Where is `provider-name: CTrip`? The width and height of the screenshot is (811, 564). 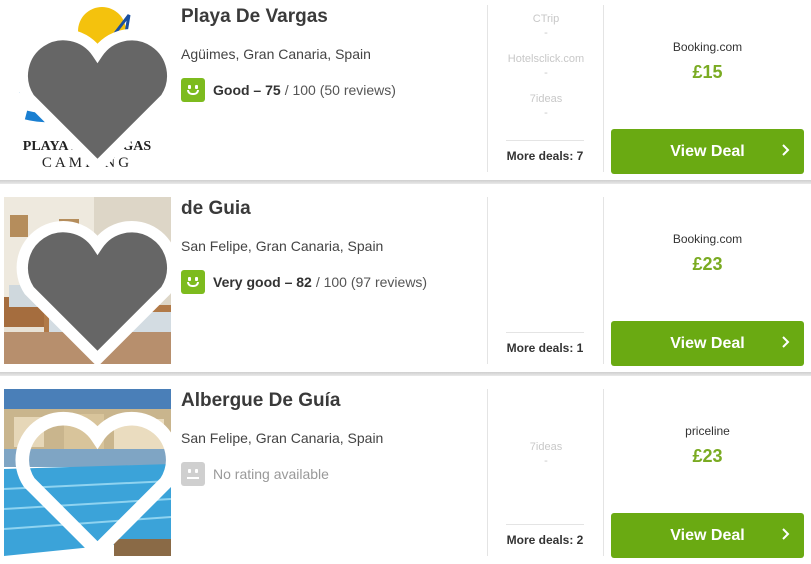
provider-name: CTrip is located at coordinates (546, 19).